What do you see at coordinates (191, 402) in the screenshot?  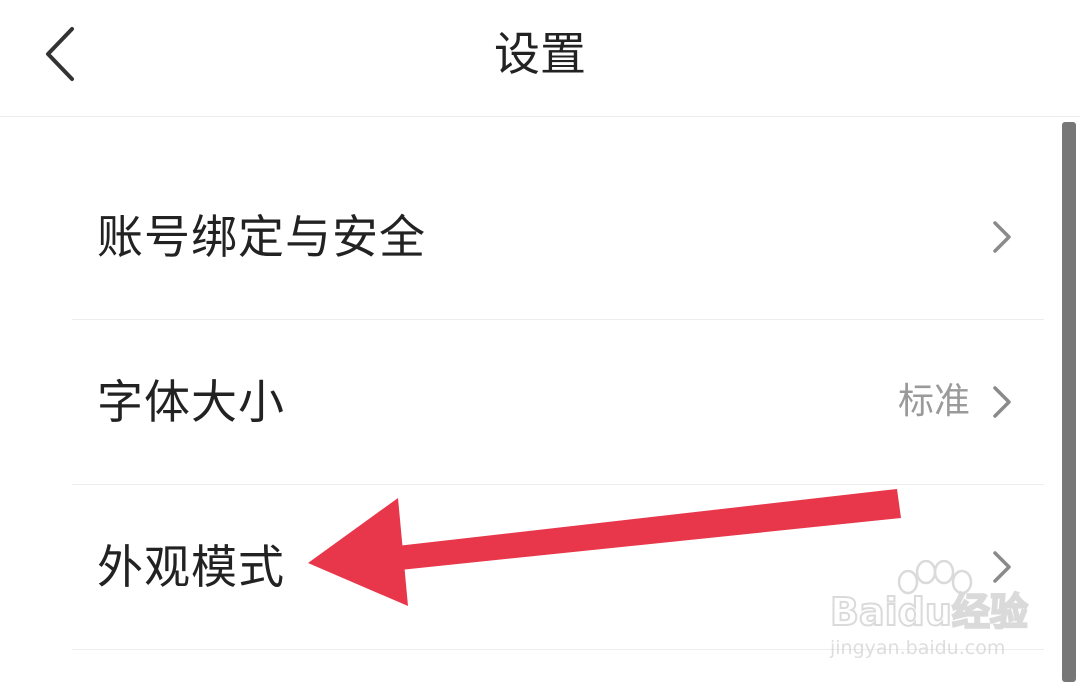 I see `settings-item-label: 字体大小` at bounding box center [191, 402].